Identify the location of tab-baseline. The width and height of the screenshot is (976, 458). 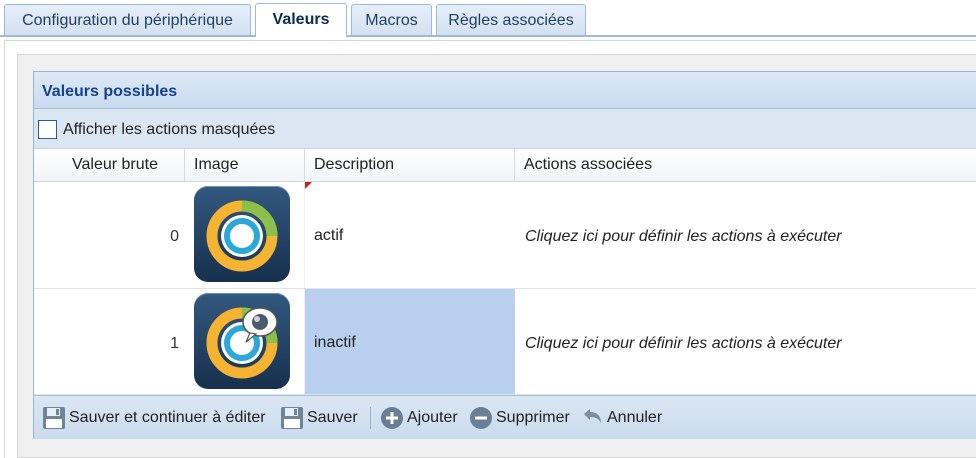
(488, 36).